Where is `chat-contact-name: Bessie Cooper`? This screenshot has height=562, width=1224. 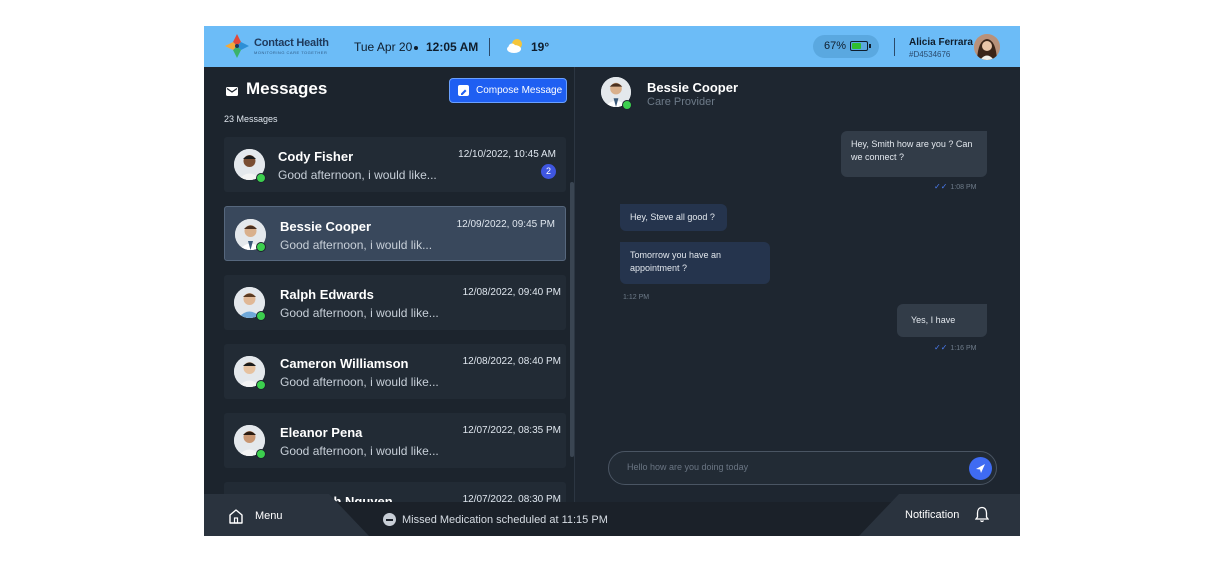
chat-contact-name: Bessie Cooper is located at coordinates (693, 87).